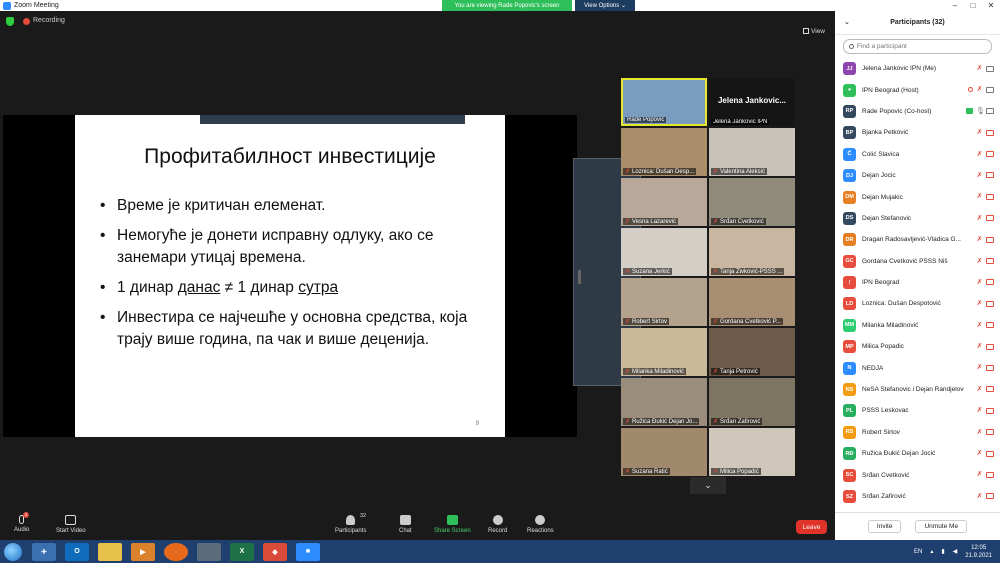  I want to click on participant-row: ! IPN Beograd ✗, so click(917, 282).